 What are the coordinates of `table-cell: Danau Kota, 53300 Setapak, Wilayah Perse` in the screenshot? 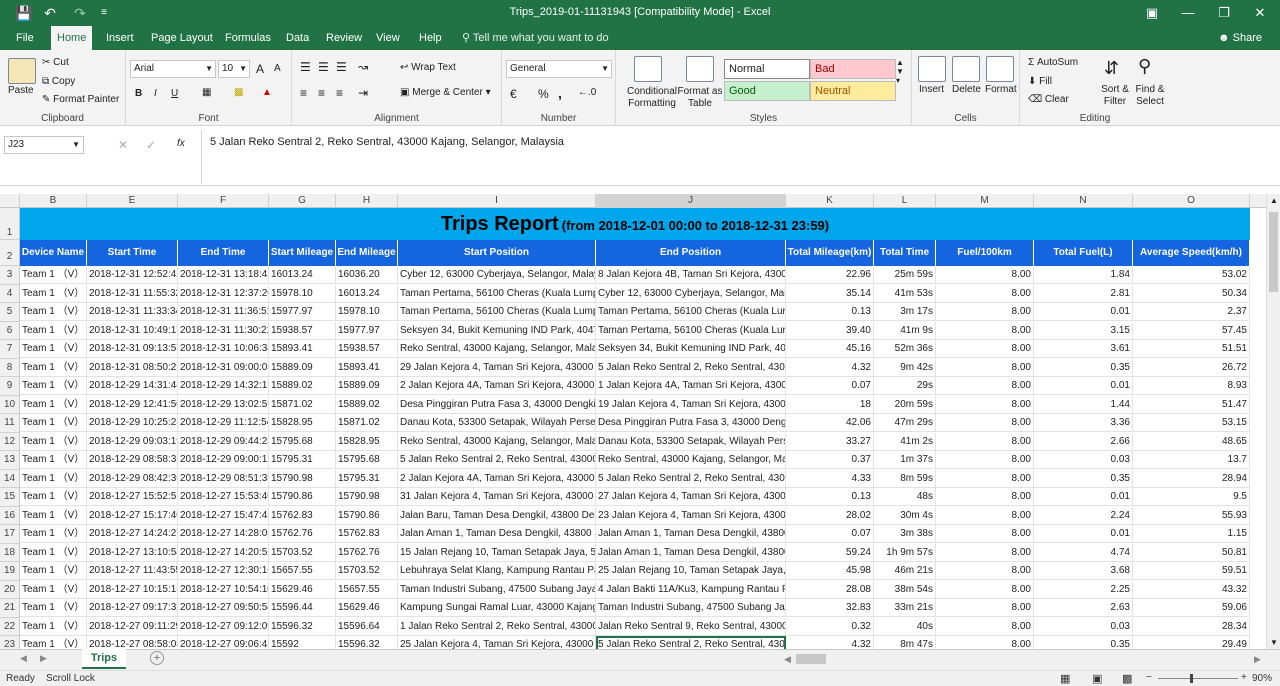 It's located at (691, 441).